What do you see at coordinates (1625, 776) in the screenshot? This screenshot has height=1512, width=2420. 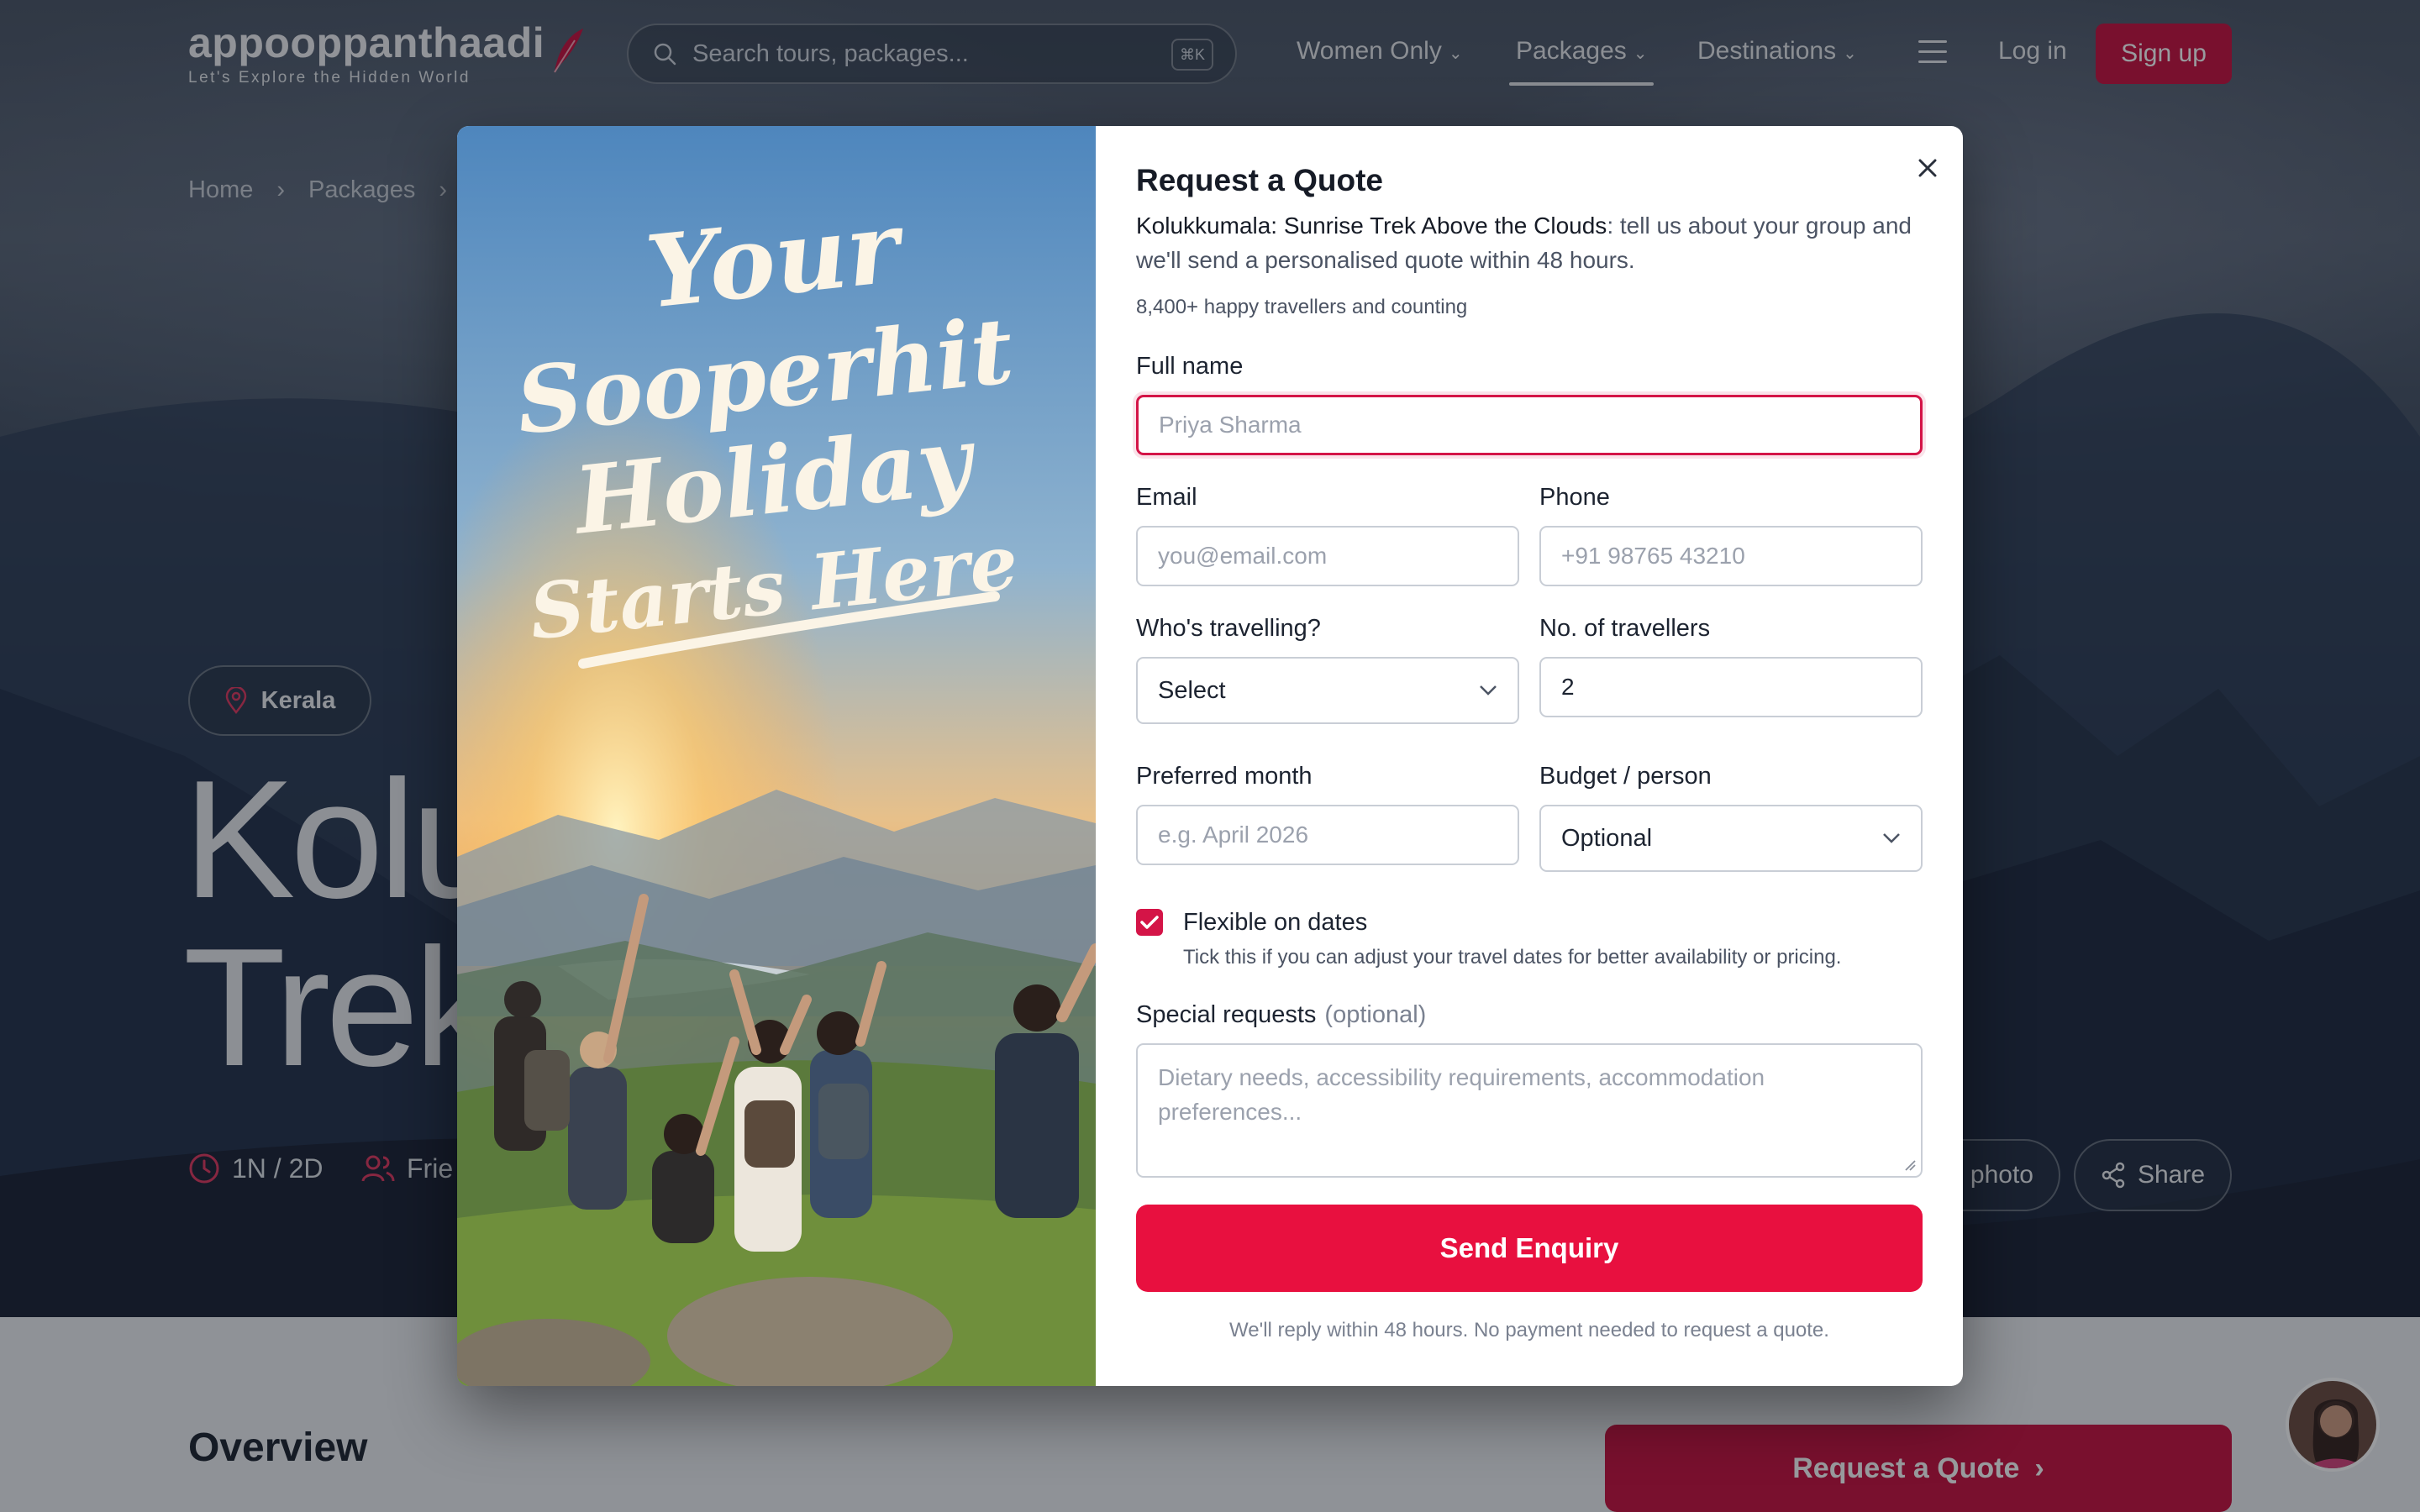 I see `budget-label: Budget / person` at bounding box center [1625, 776].